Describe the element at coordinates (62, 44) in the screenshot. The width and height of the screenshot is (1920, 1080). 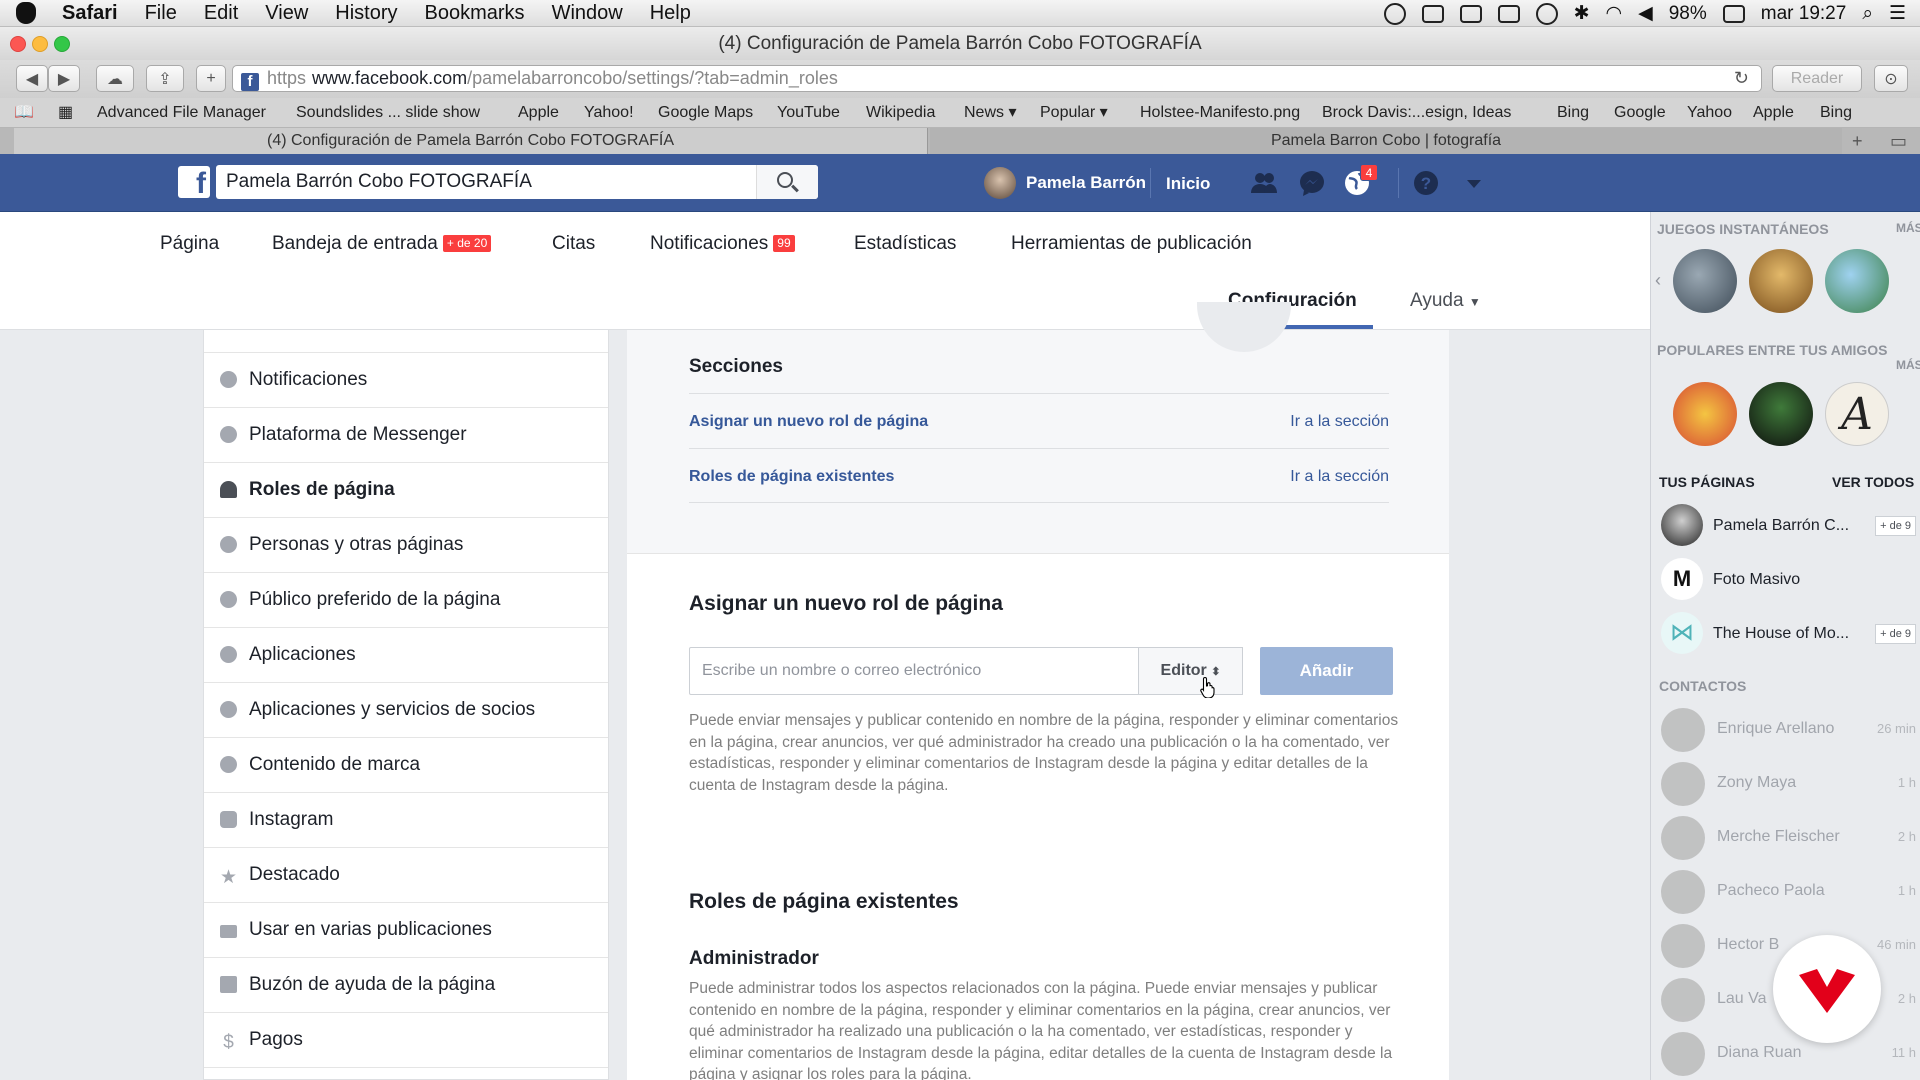
I see `zoom-window-icon` at that location.